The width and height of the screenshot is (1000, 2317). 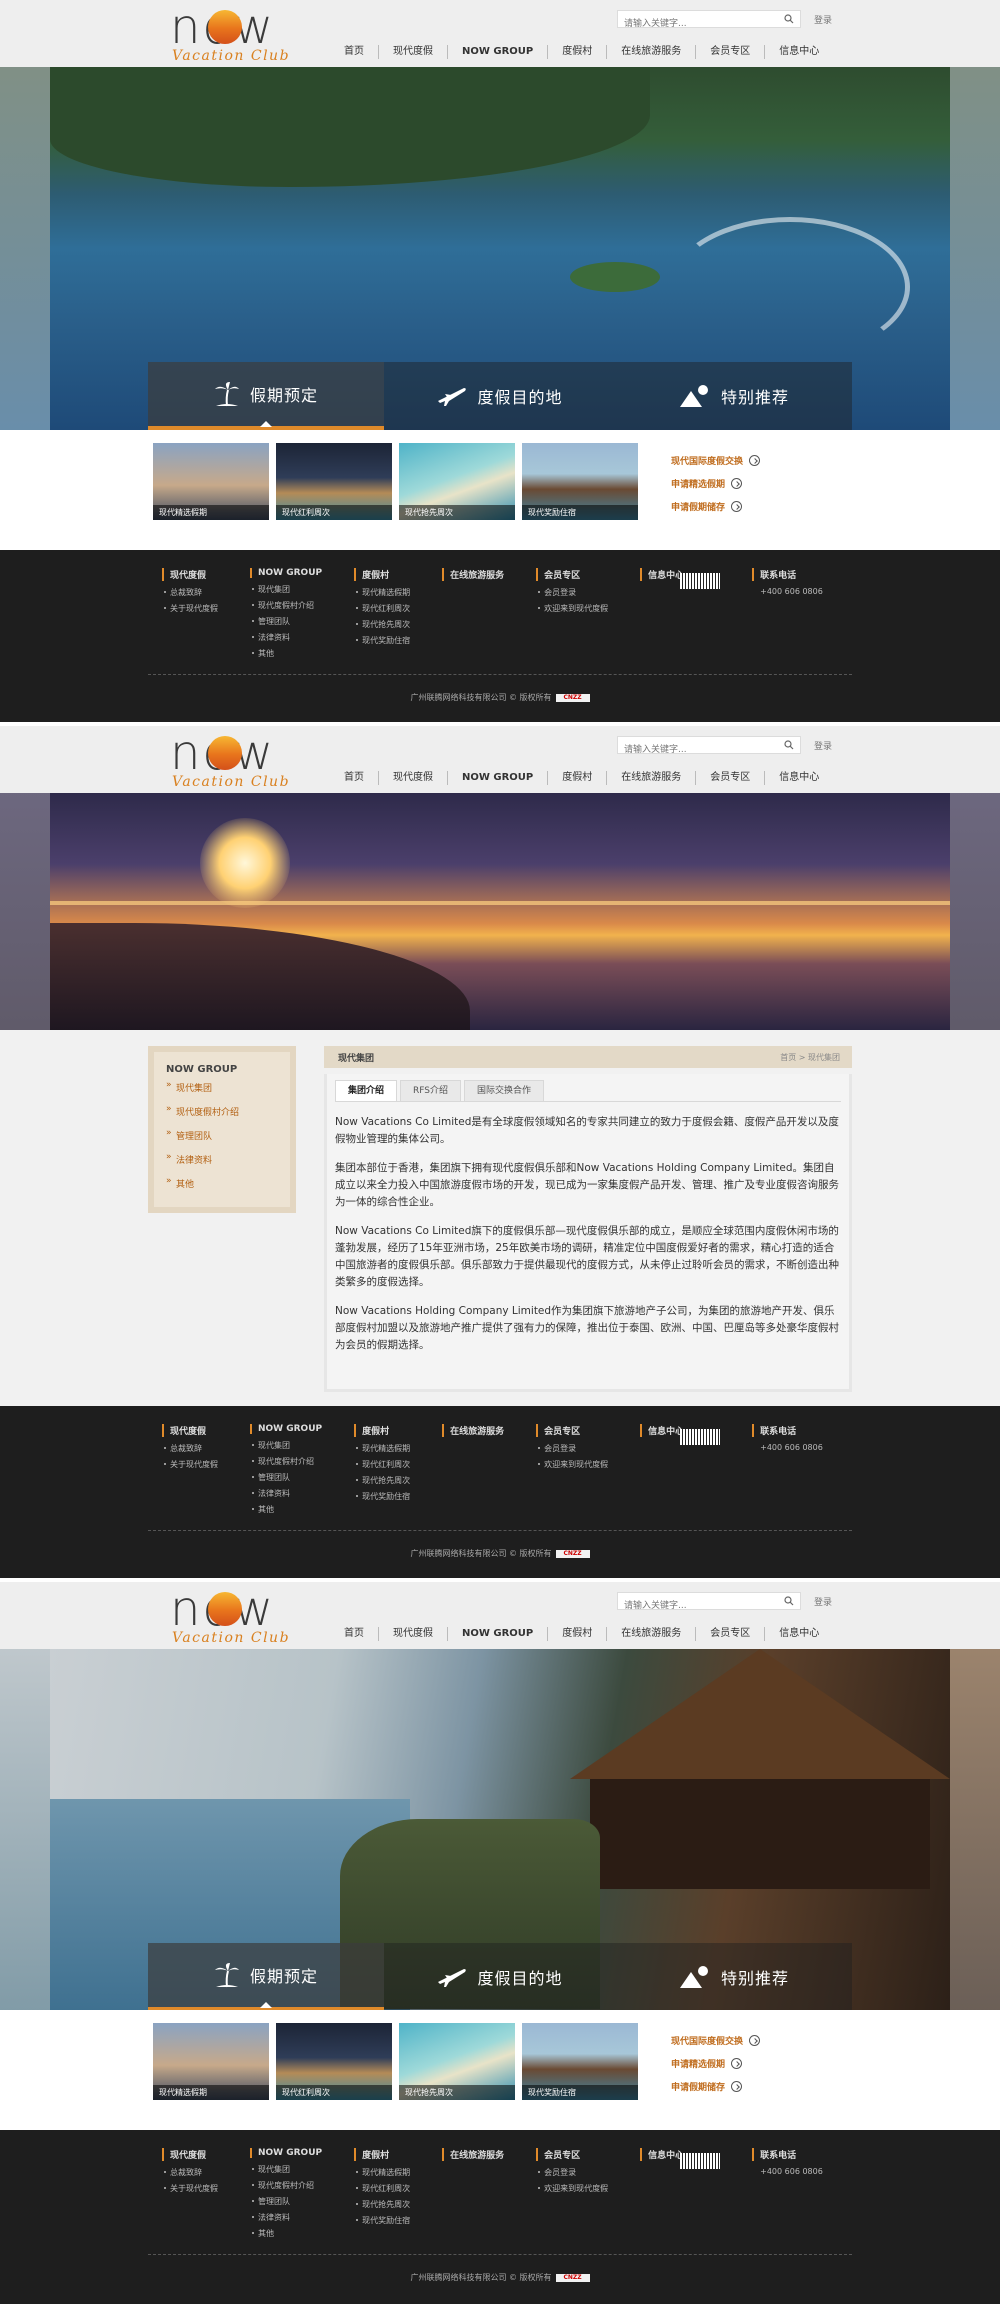 I want to click on side-nav-item-management: 管理团队, so click(x=222, y=1135).